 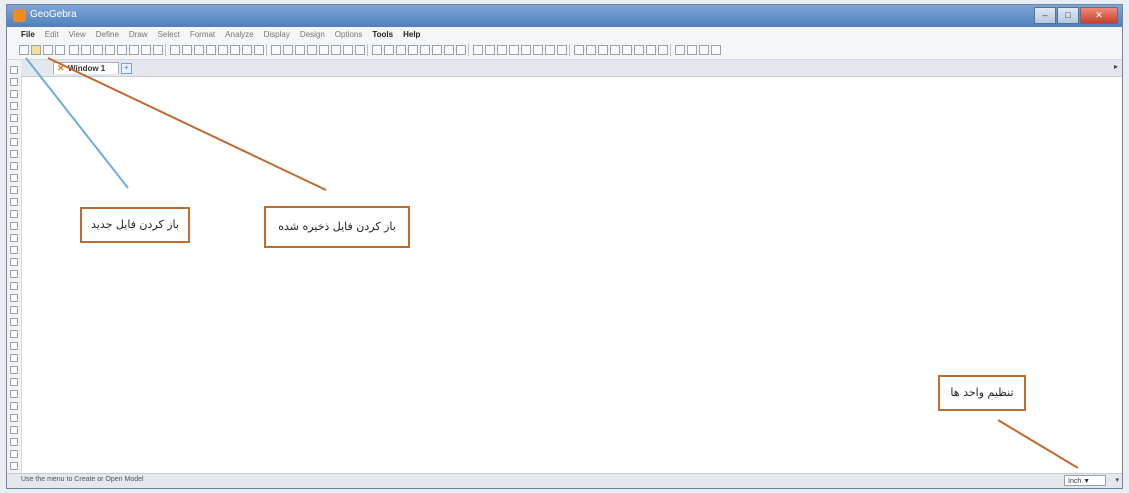 I want to click on callout-open-saved-file: باز کردن فایل ذخیره شده, so click(x=337, y=227).